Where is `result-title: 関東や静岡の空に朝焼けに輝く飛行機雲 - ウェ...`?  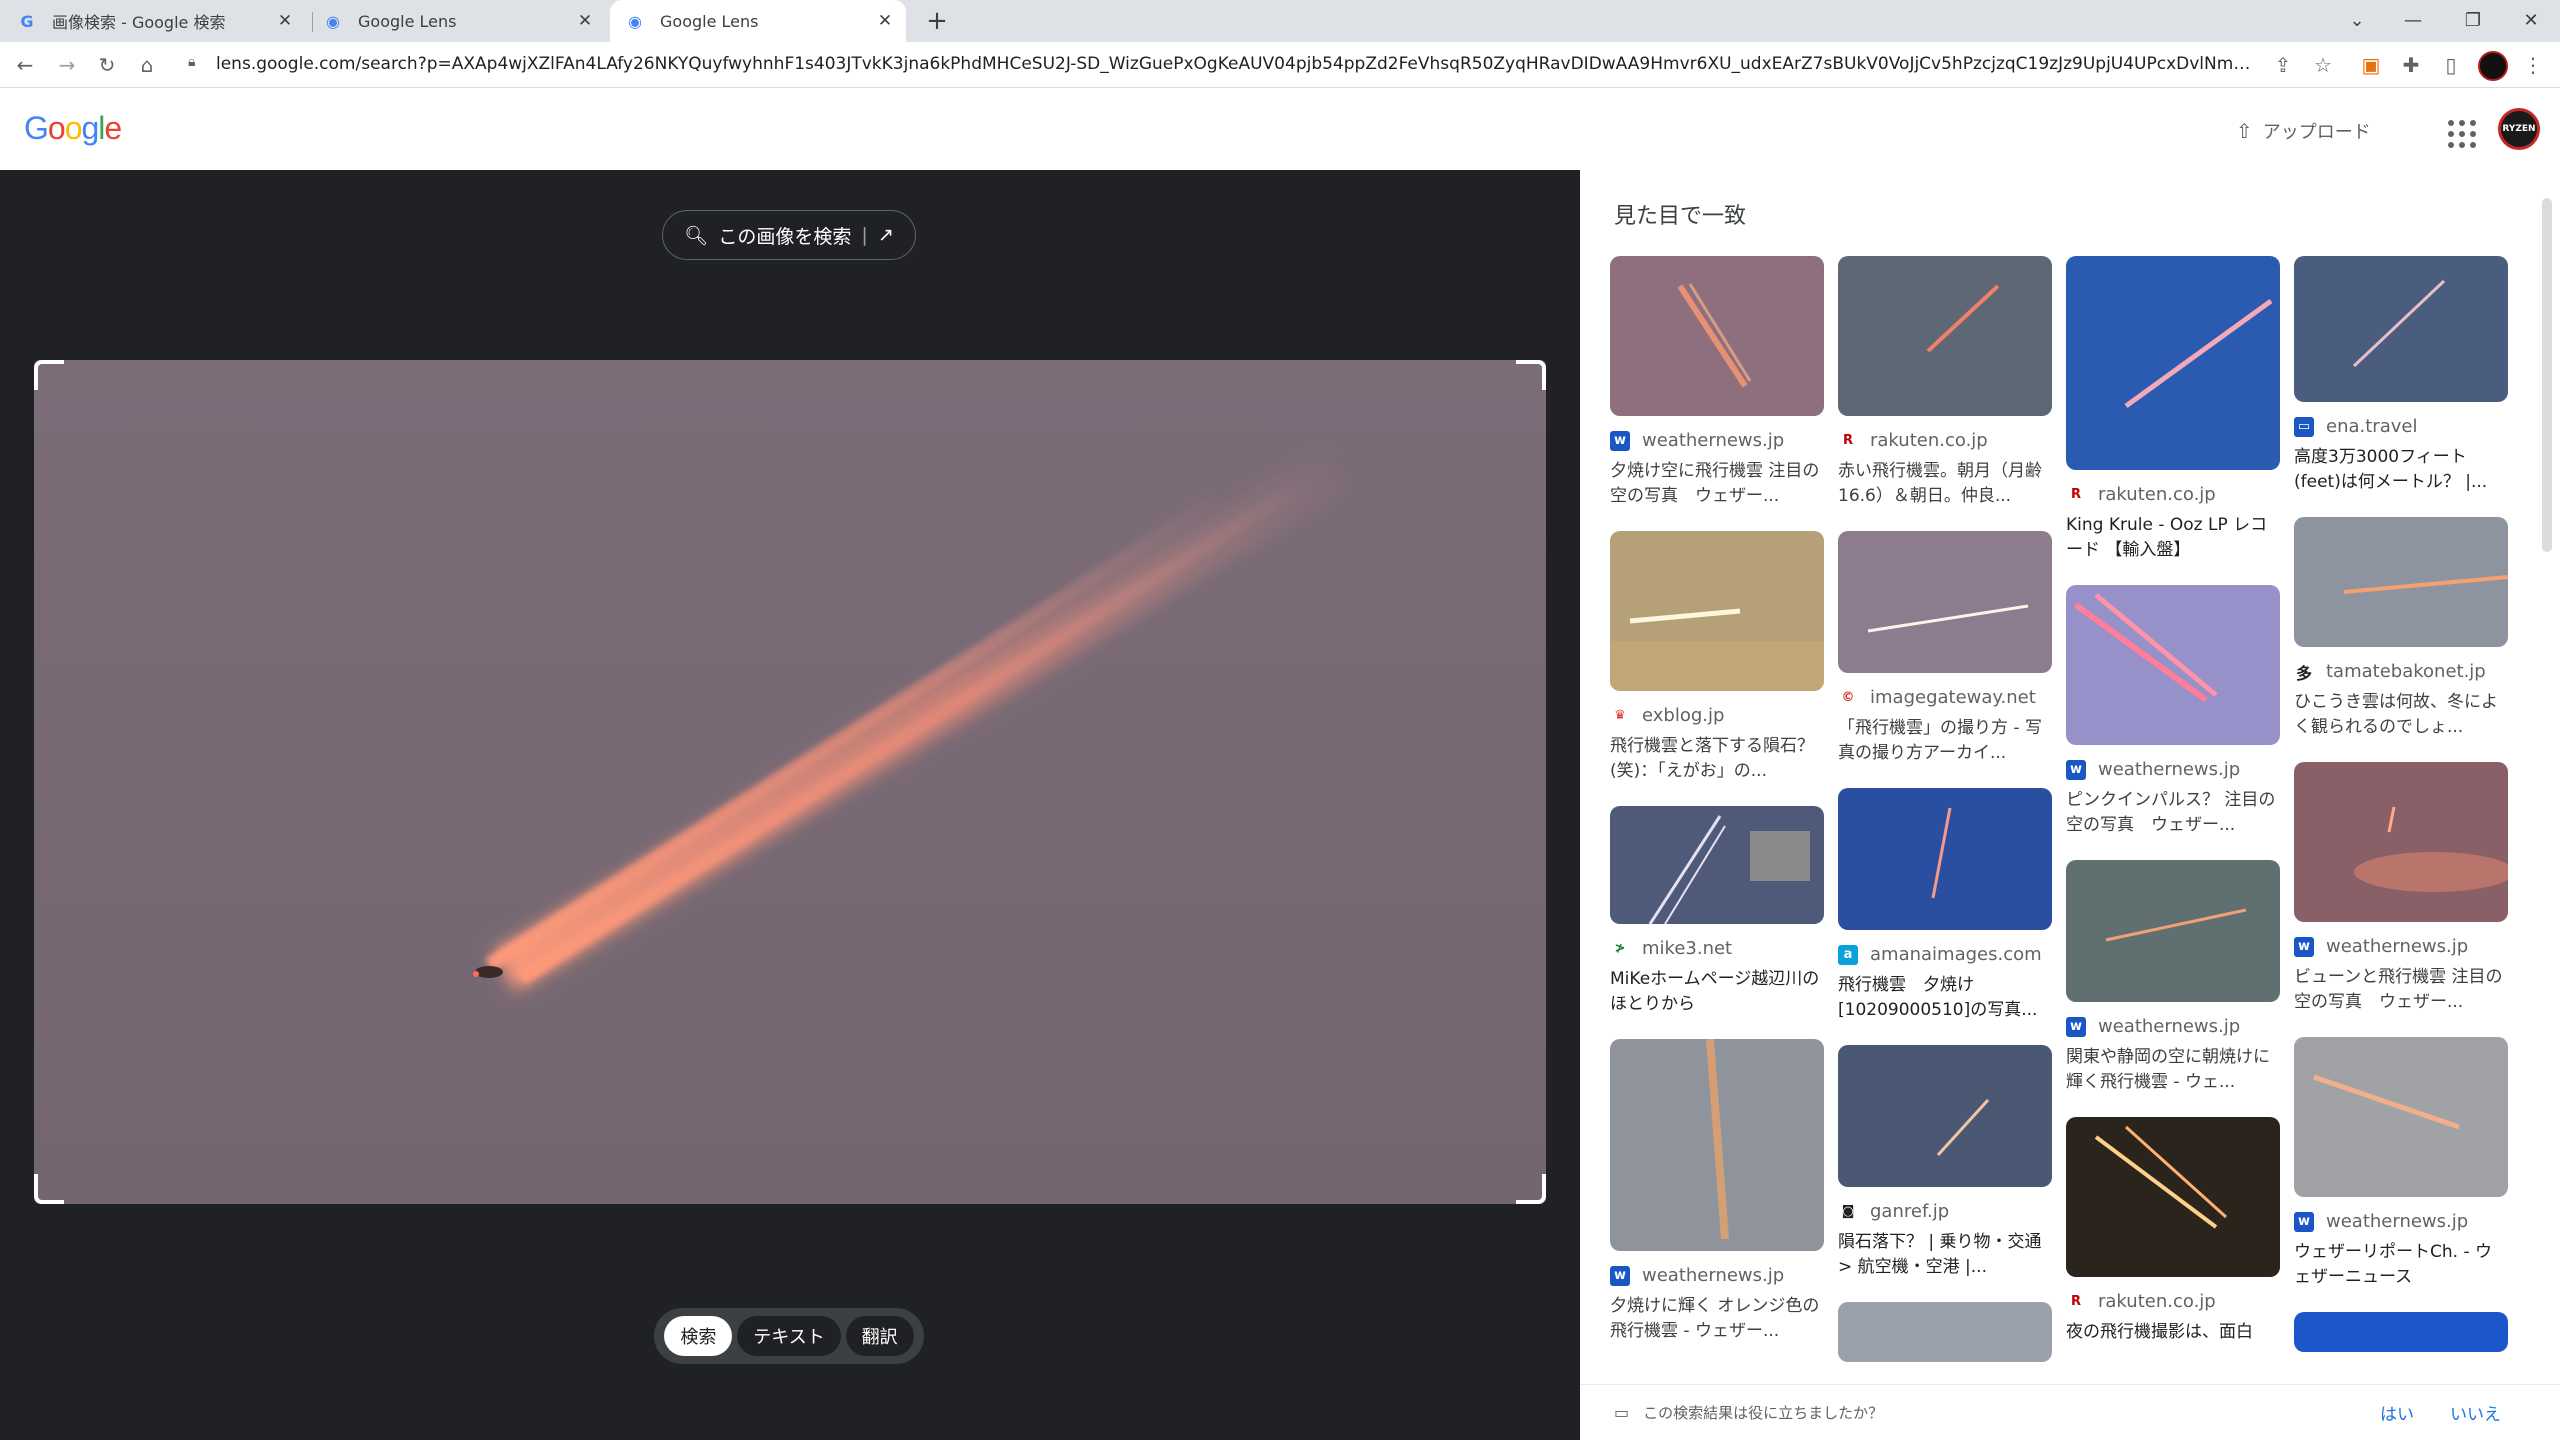
result-title: 関東や静岡の空に朝焼けに輝く飛行機雲 - ウェ... is located at coordinates (2173, 1070).